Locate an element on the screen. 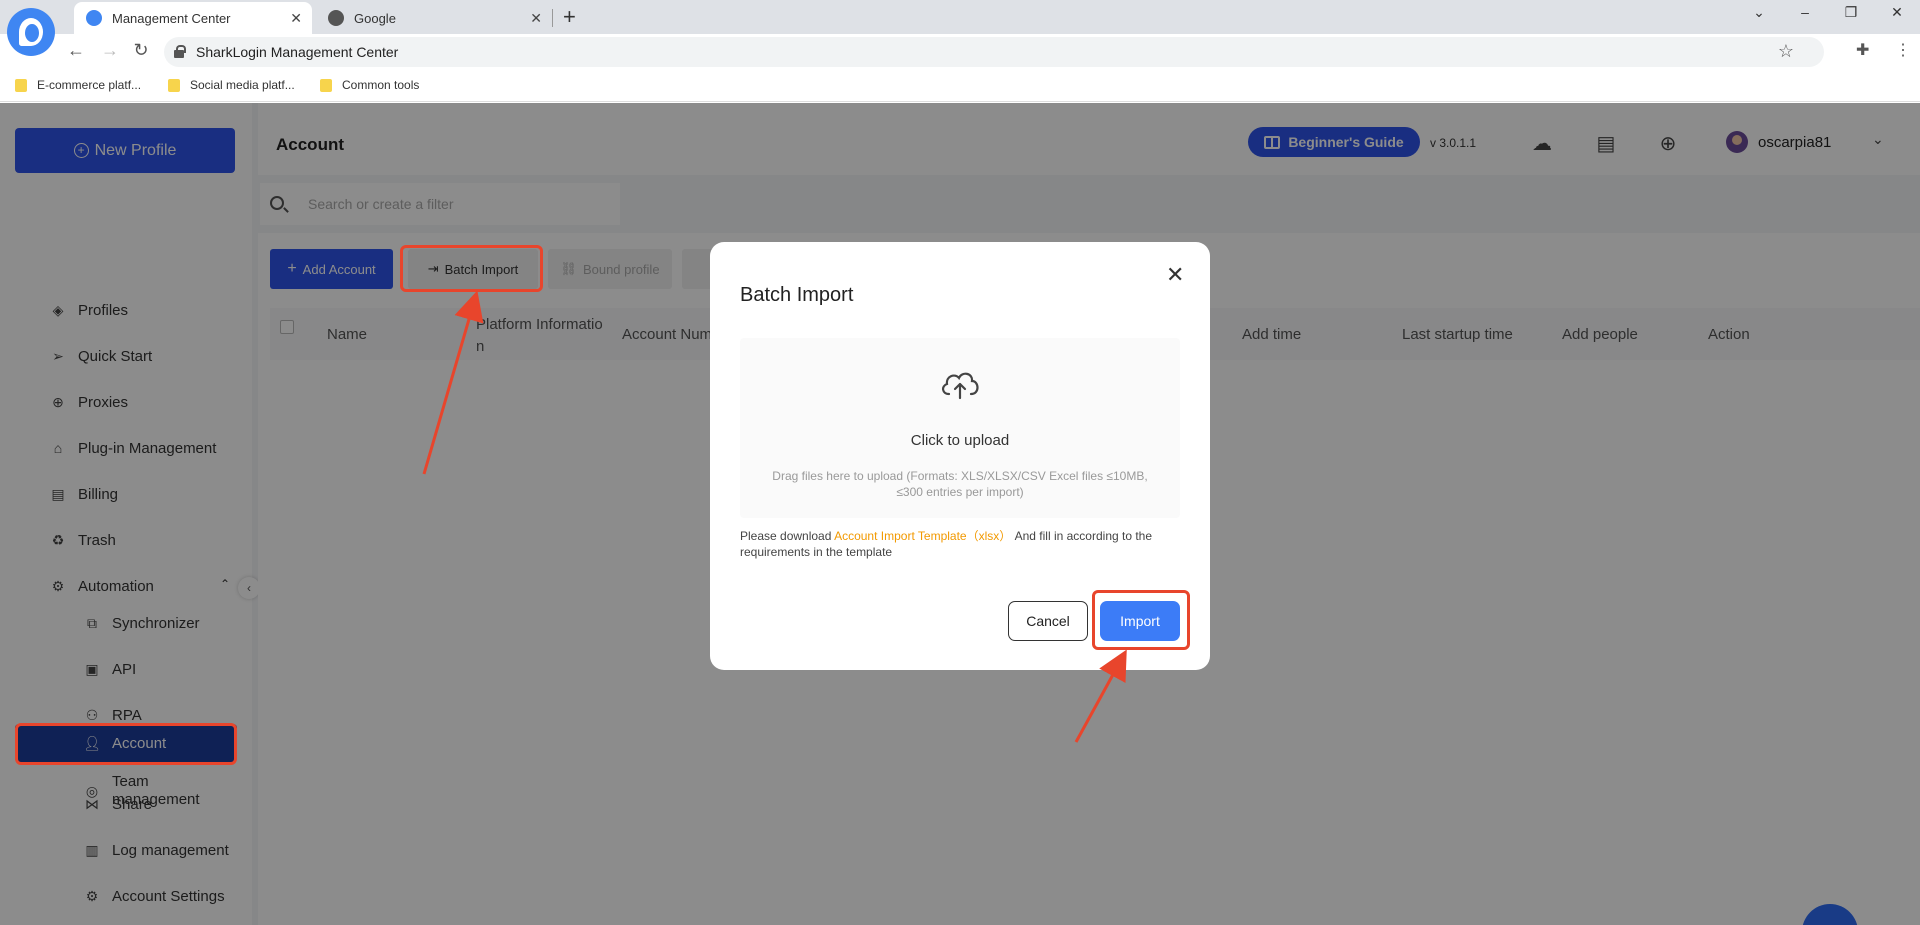 The height and width of the screenshot is (925, 1920). tab-management-center: Management Center ✕ is located at coordinates (193, 18).